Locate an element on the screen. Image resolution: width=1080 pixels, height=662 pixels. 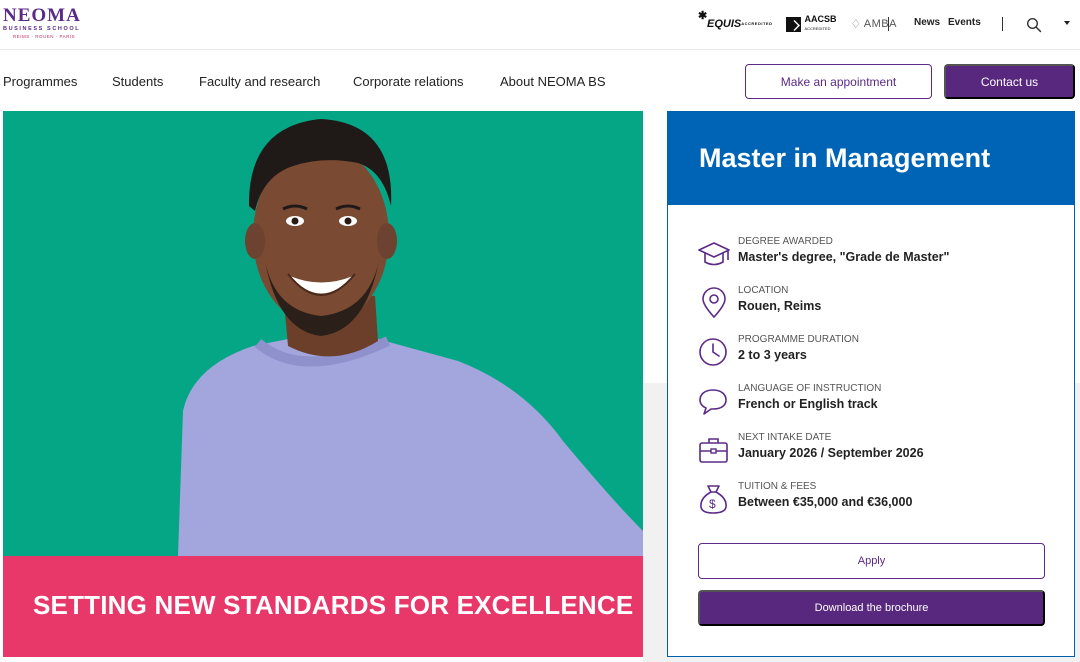
info-value: French or English track is located at coordinates (808, 404).